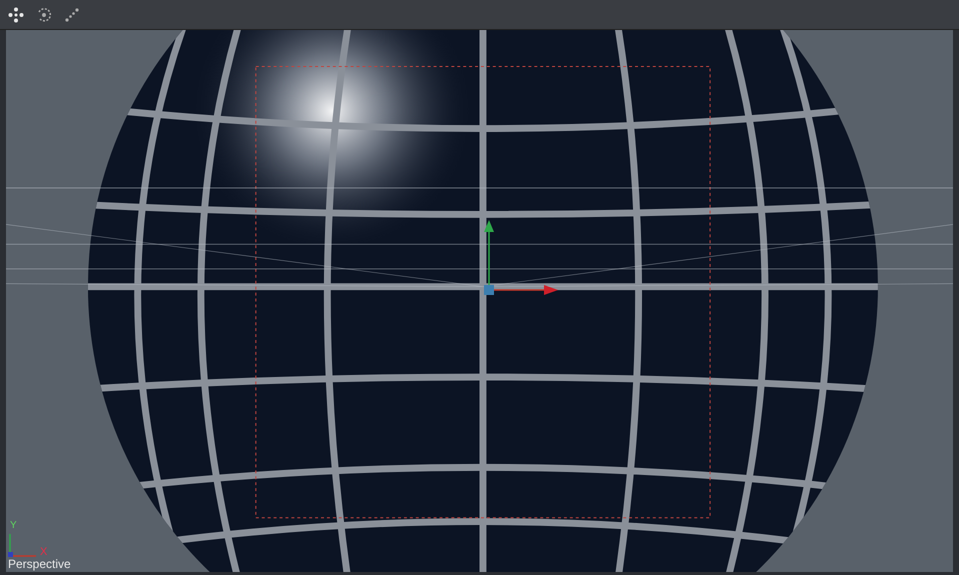  I want to click on axis-icon, so click(23, 545).